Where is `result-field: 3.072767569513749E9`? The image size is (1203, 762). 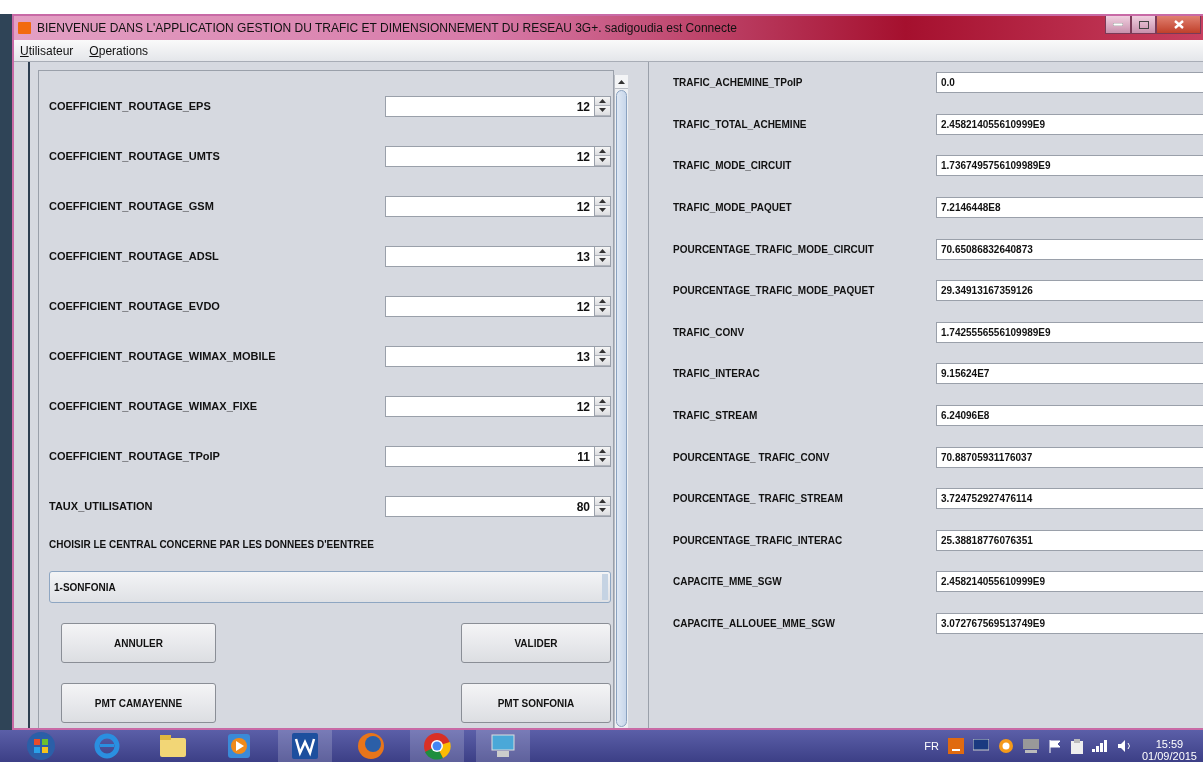
result-field: 3.072767569513749E9 is located at coordinates (1069, 623).